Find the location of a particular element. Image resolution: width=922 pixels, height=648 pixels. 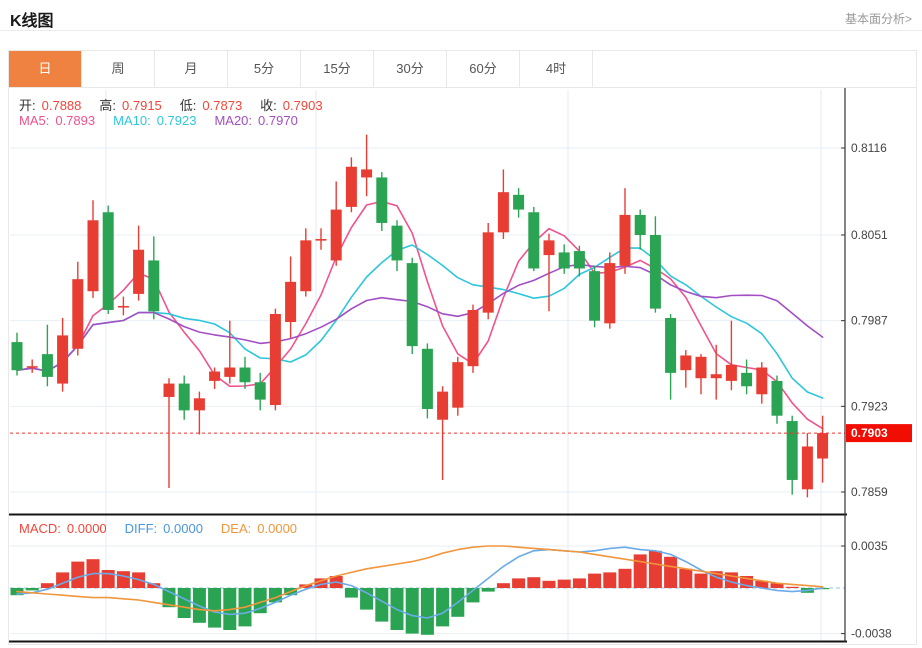

legend-value: 0.7970 is located at coordinates (278, 120).